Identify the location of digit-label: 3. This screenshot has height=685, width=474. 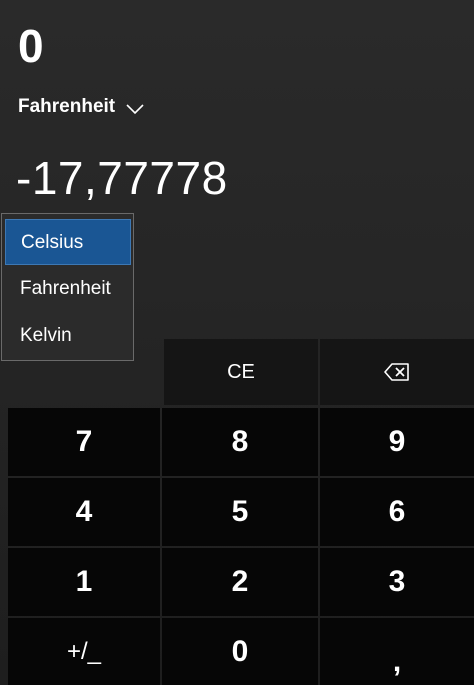
(397, 581).